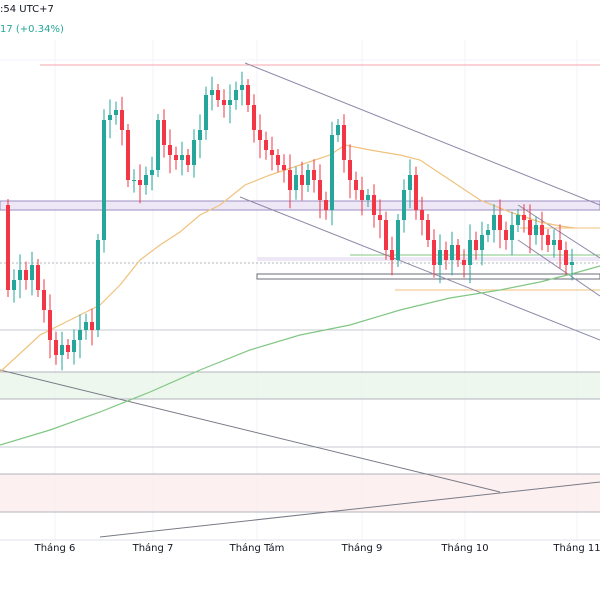 The image size is (600, 600). I want to click on purple-band, so click(300, 205).